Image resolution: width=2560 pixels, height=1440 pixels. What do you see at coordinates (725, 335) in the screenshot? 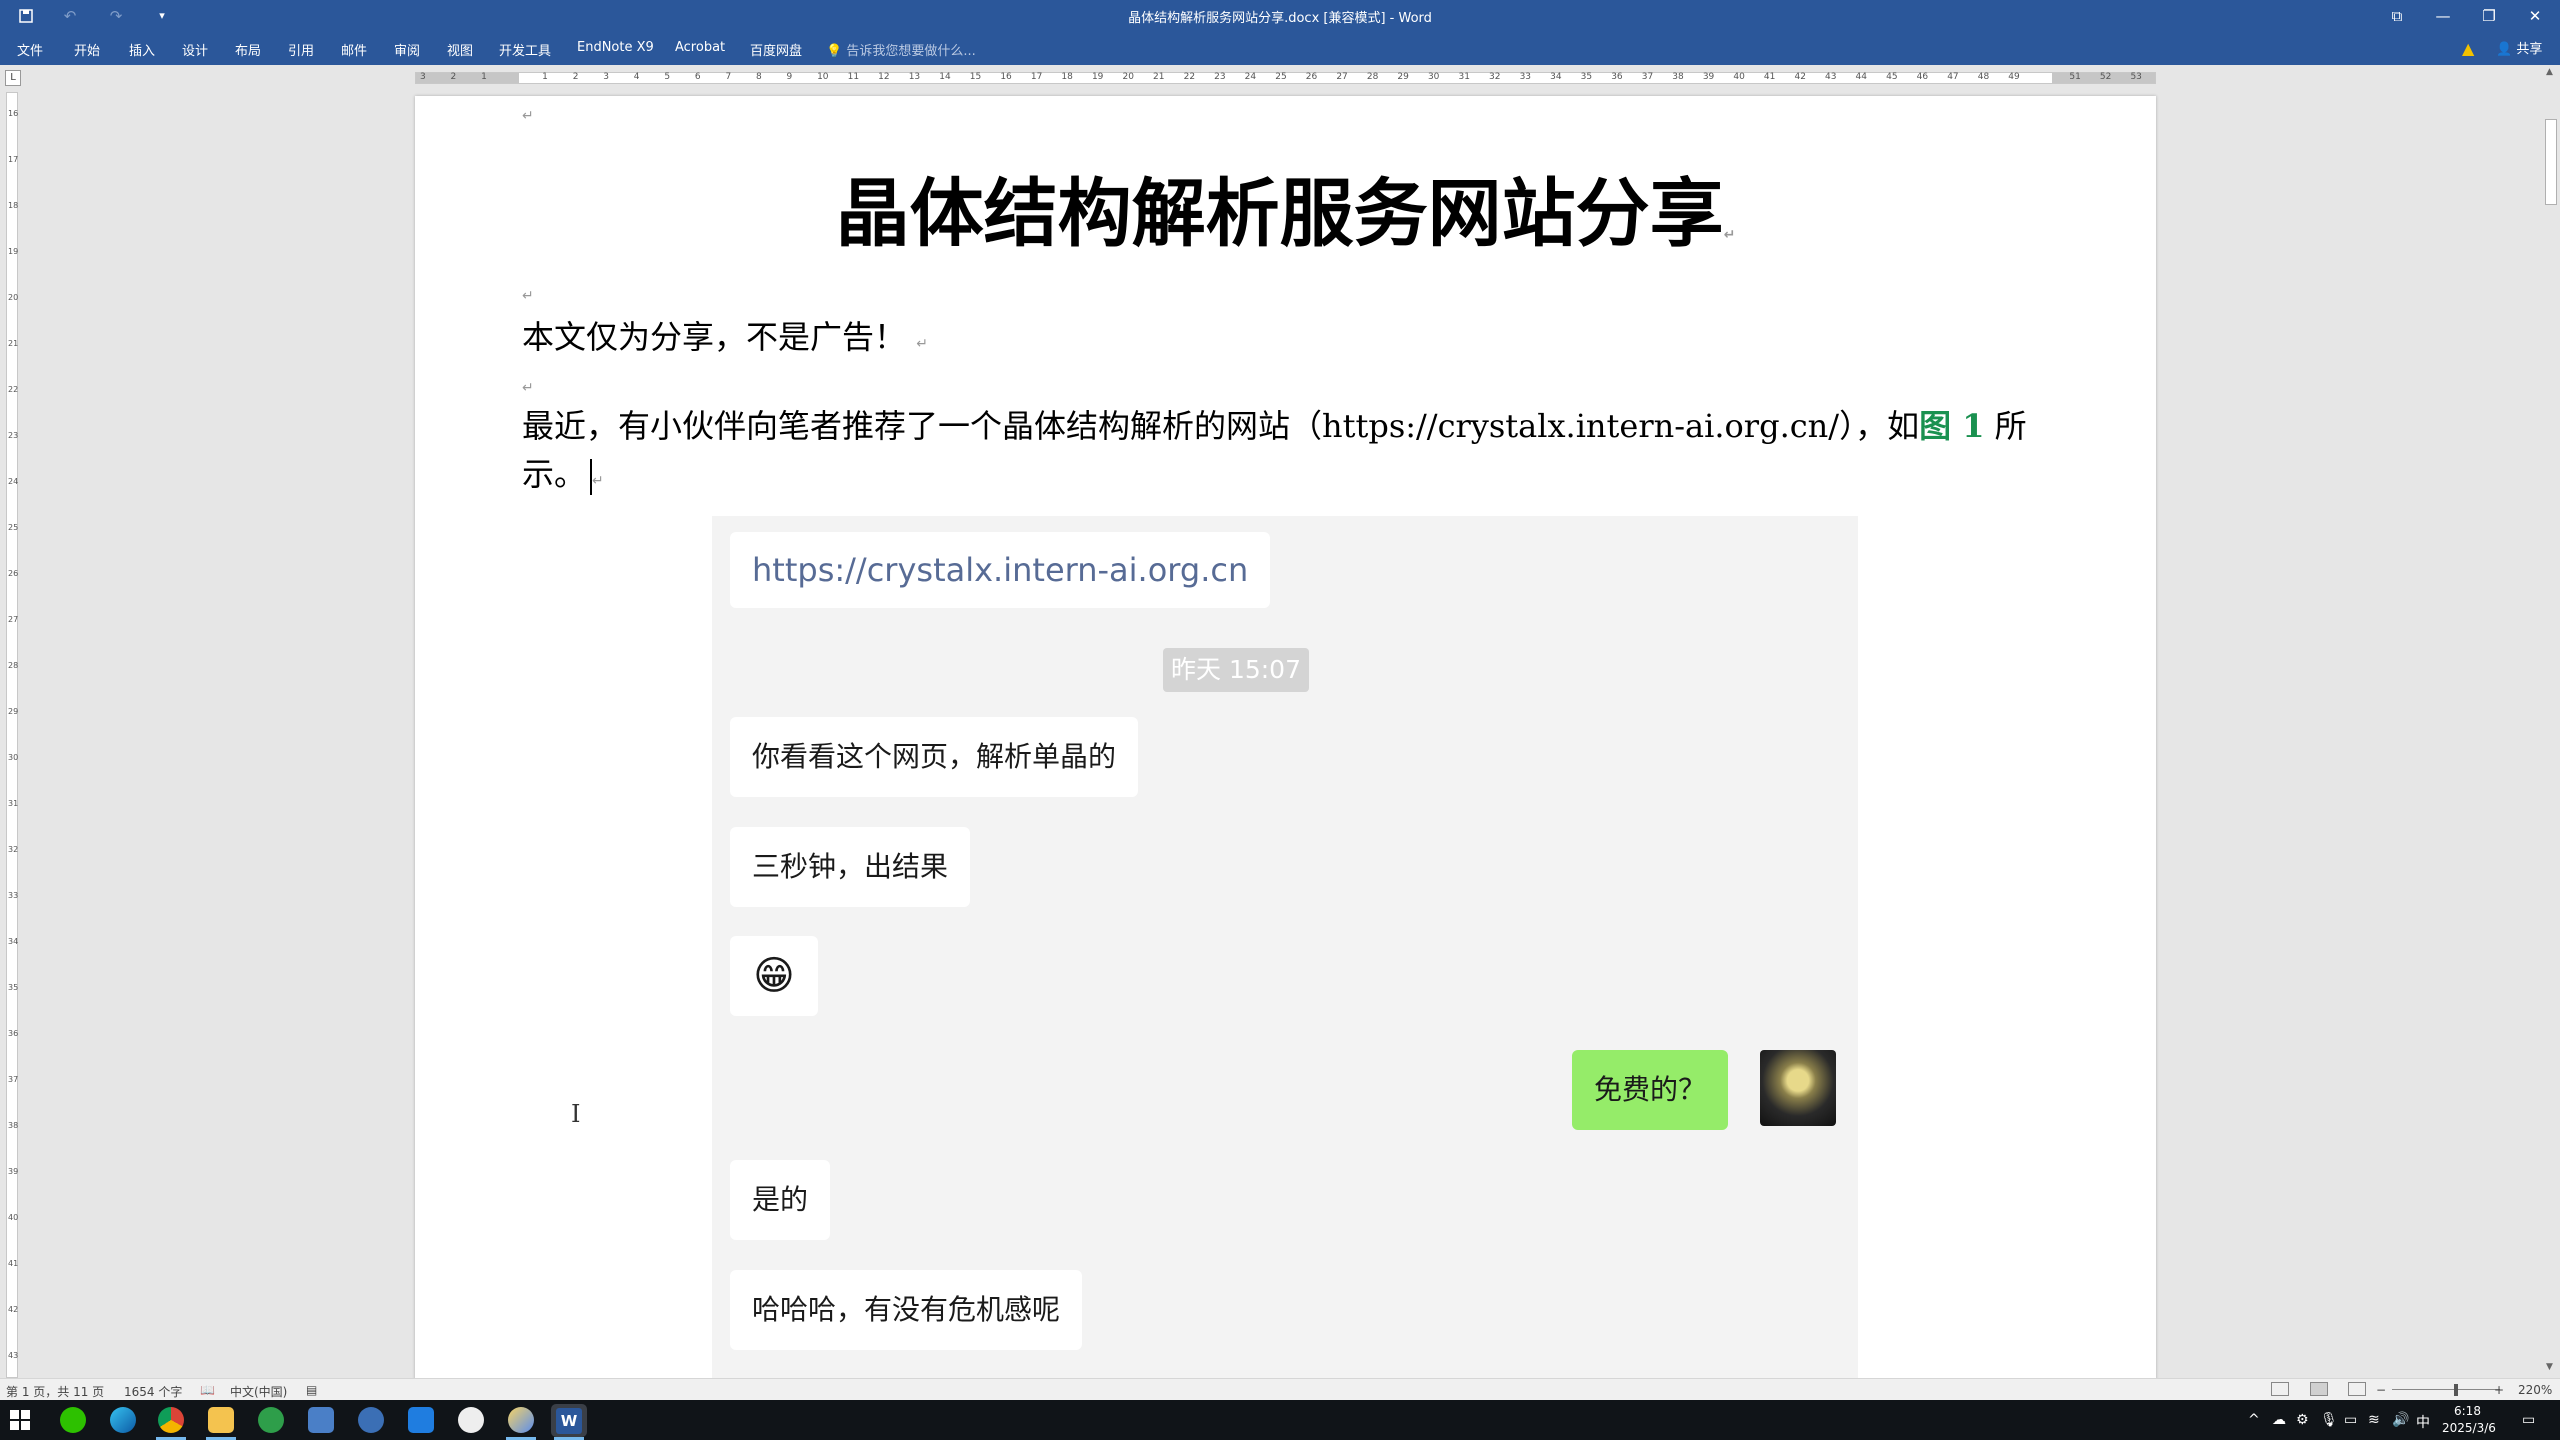
I see `paragraph-disclaimer: 本文仅为分享，不是广告！ ↵` at bounding box center [725, 335].